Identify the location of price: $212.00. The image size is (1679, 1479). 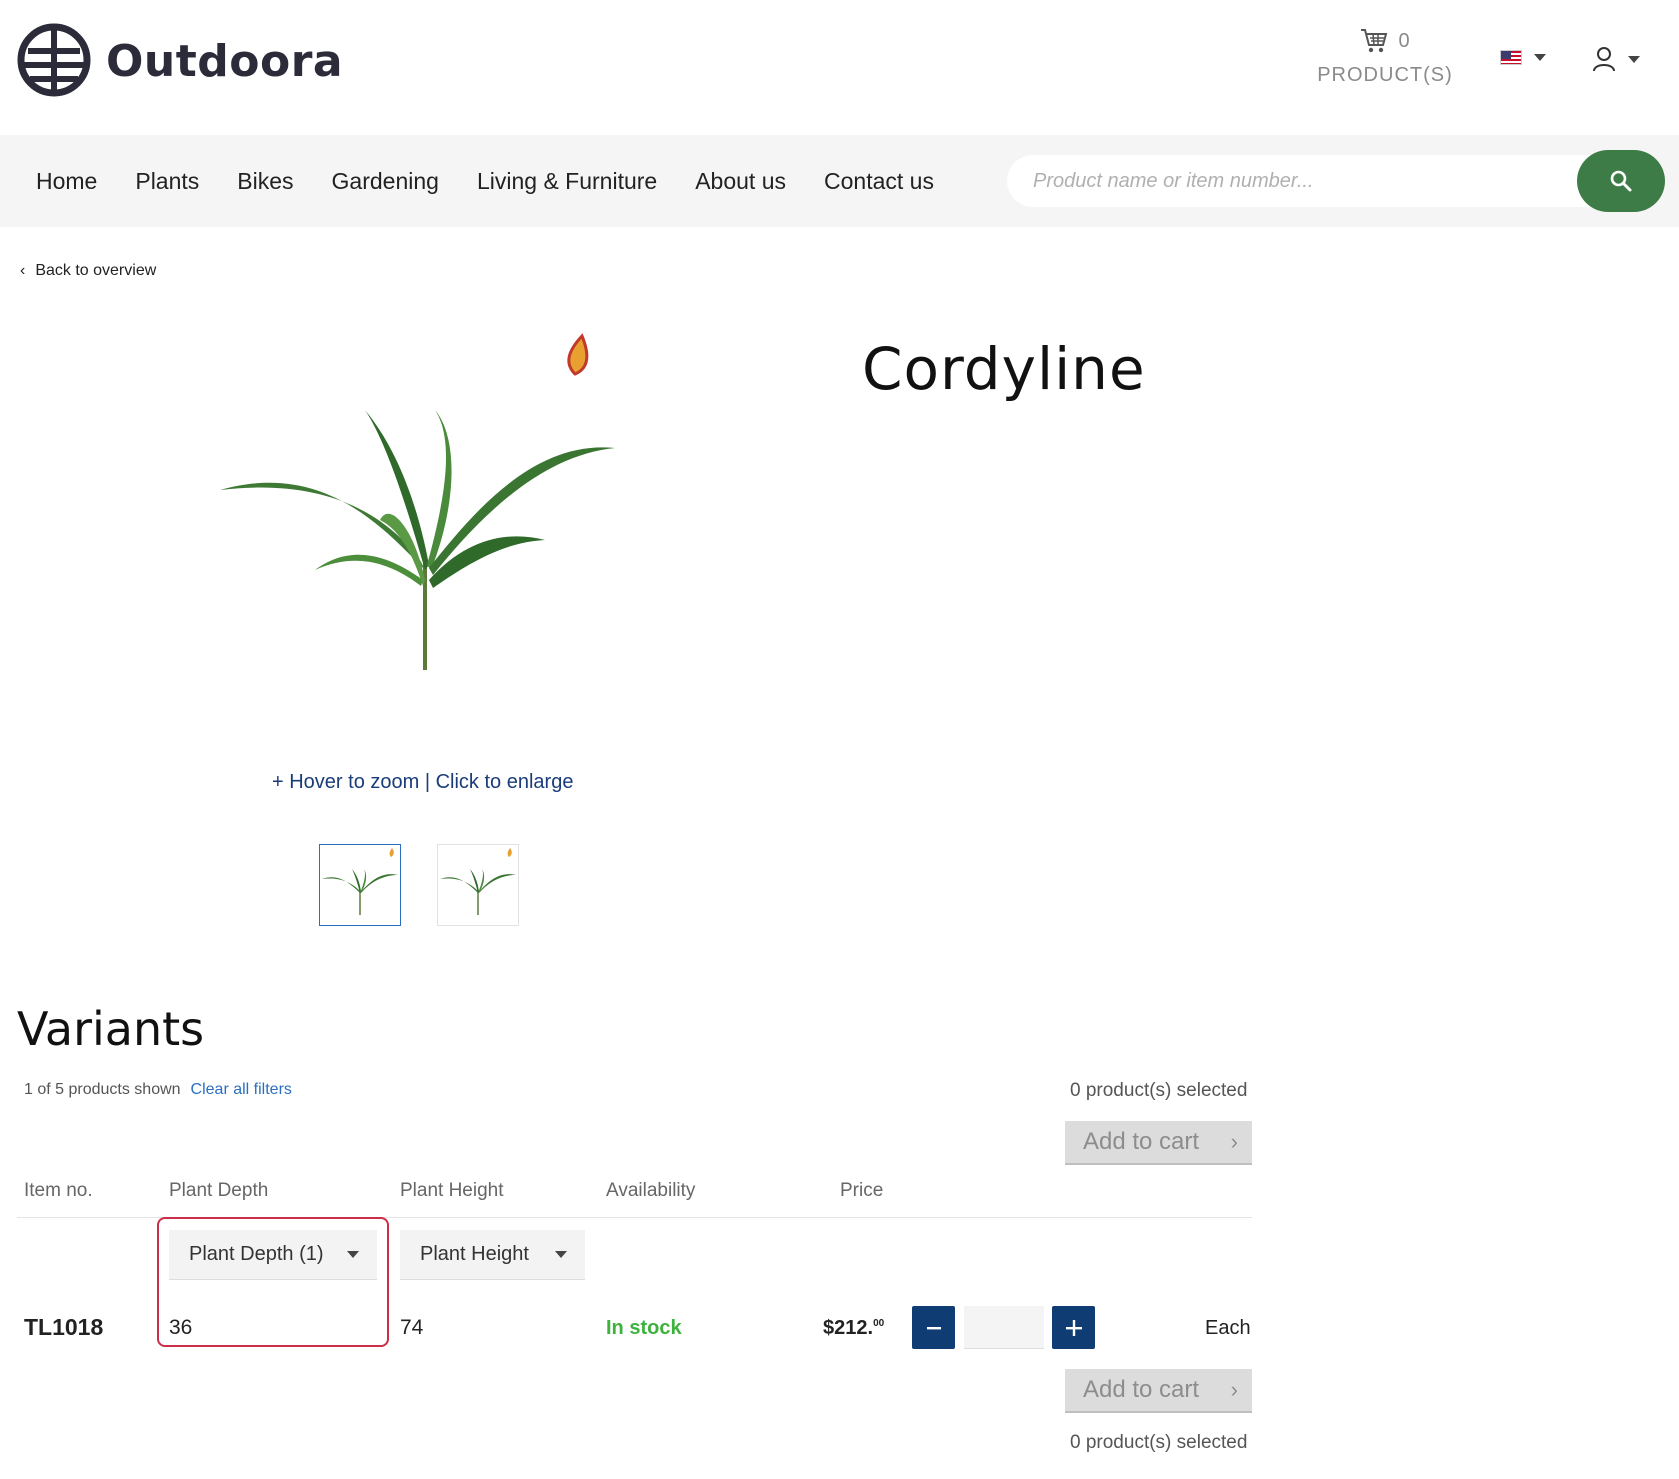
(853, 1328).